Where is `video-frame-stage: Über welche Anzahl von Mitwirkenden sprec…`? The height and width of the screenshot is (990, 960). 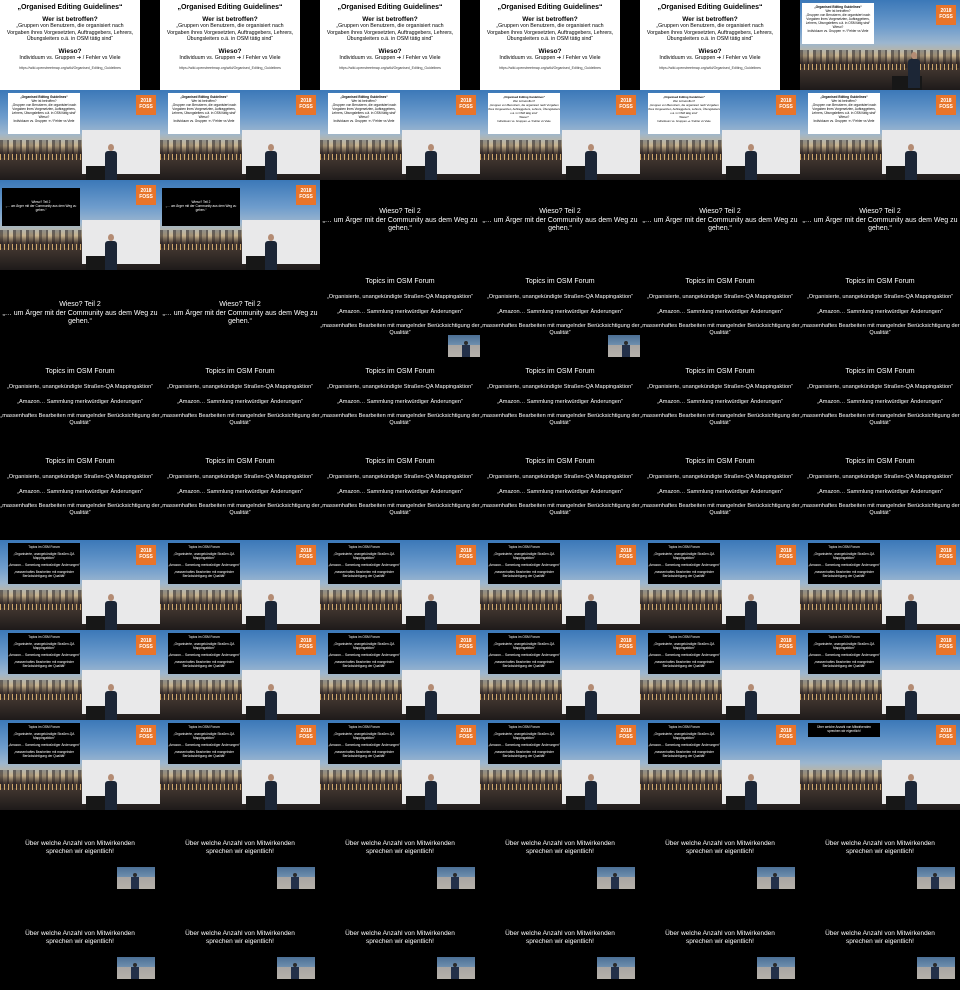 video-frame-stage: Über welche Anzahl von Mitwirkenden sprec… is located at coordinates (880, 765).